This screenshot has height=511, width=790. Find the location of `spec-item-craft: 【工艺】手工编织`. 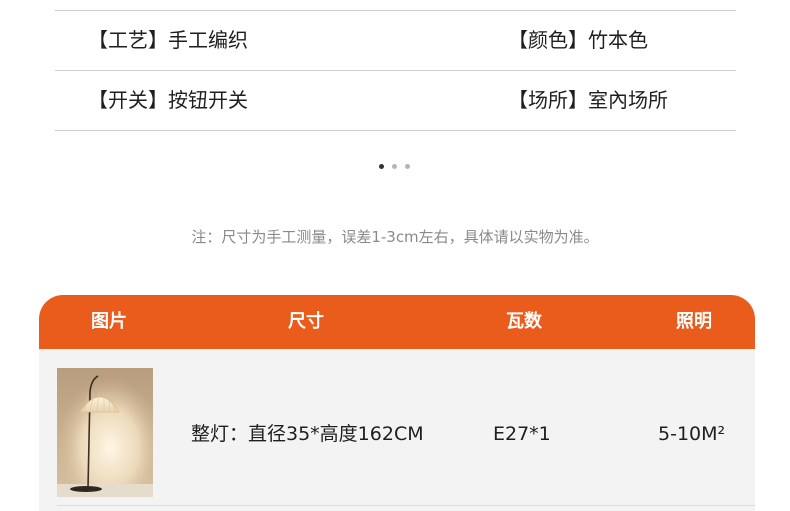

spec-item-craft: 【工艺】手工编织 is located at coordinates (168, 40).